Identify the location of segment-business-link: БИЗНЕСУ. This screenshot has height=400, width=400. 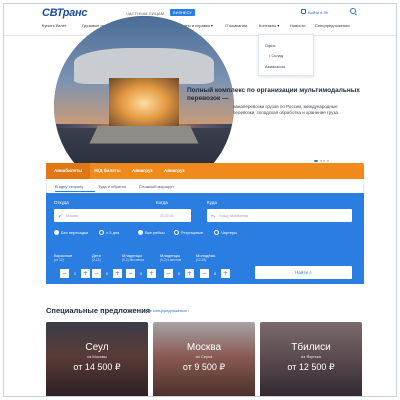
(182, 12).